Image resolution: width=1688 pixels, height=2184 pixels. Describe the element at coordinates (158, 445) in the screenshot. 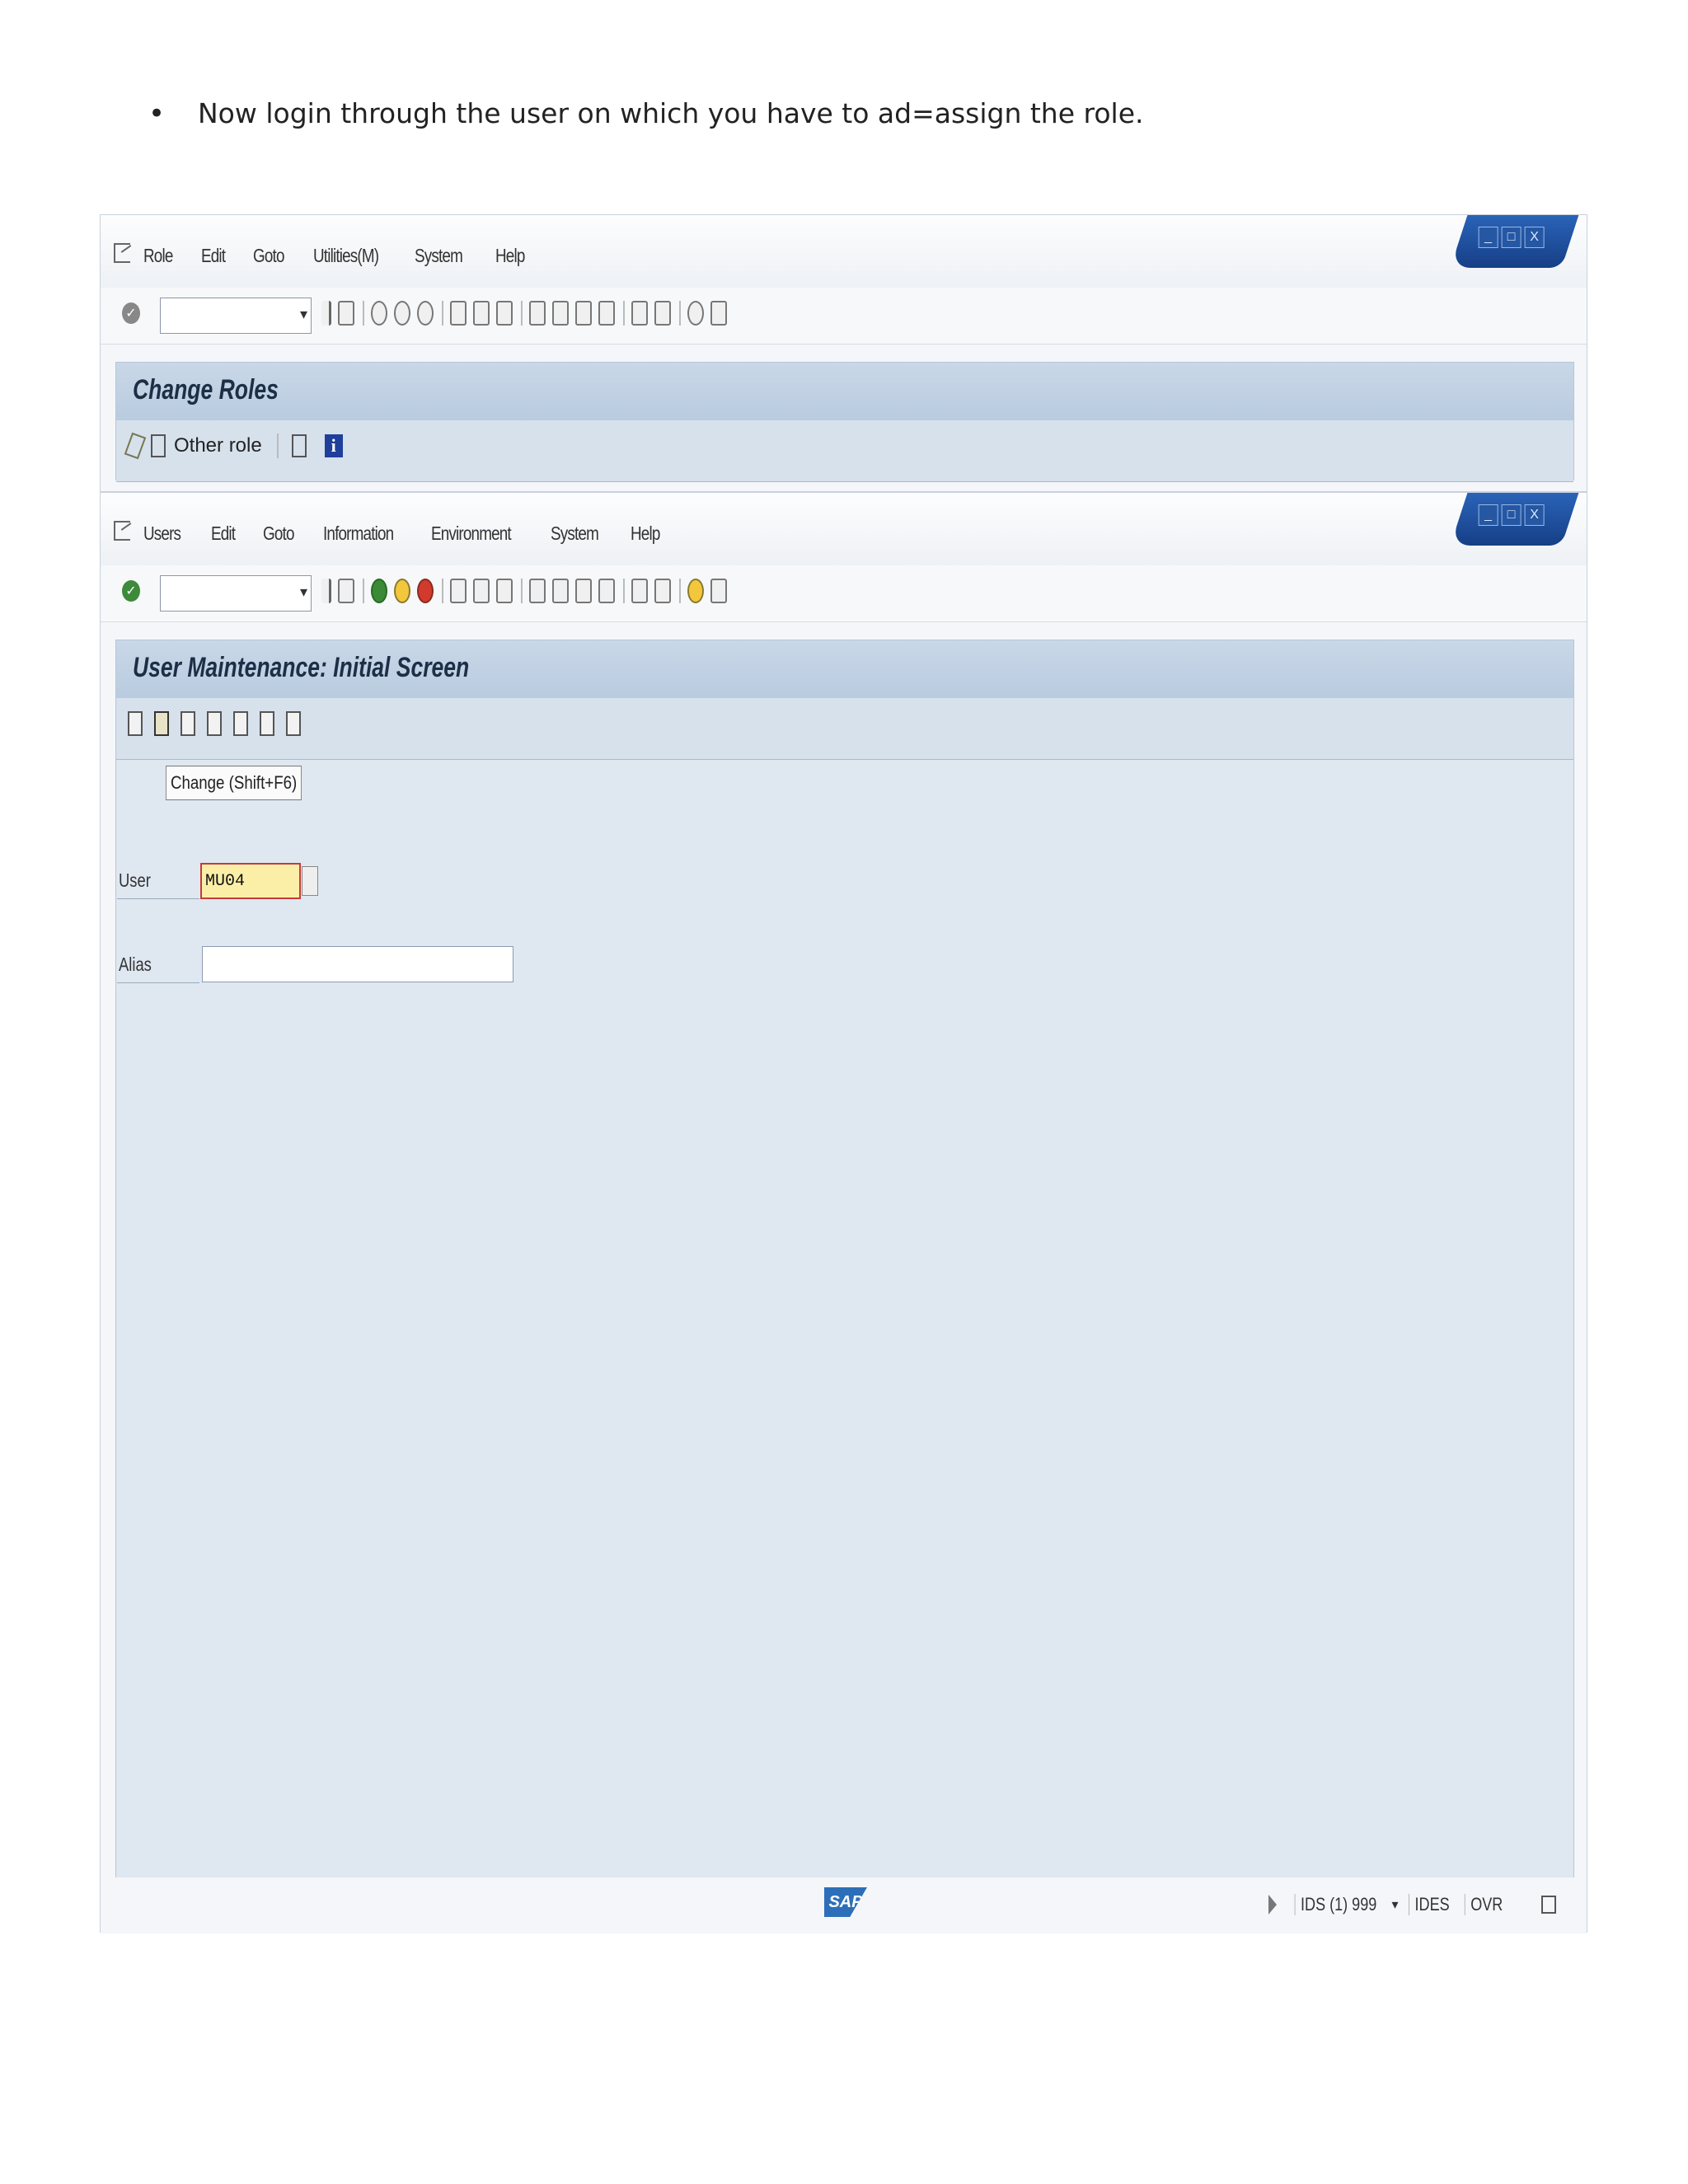

I see `other-role-icon` at that location.